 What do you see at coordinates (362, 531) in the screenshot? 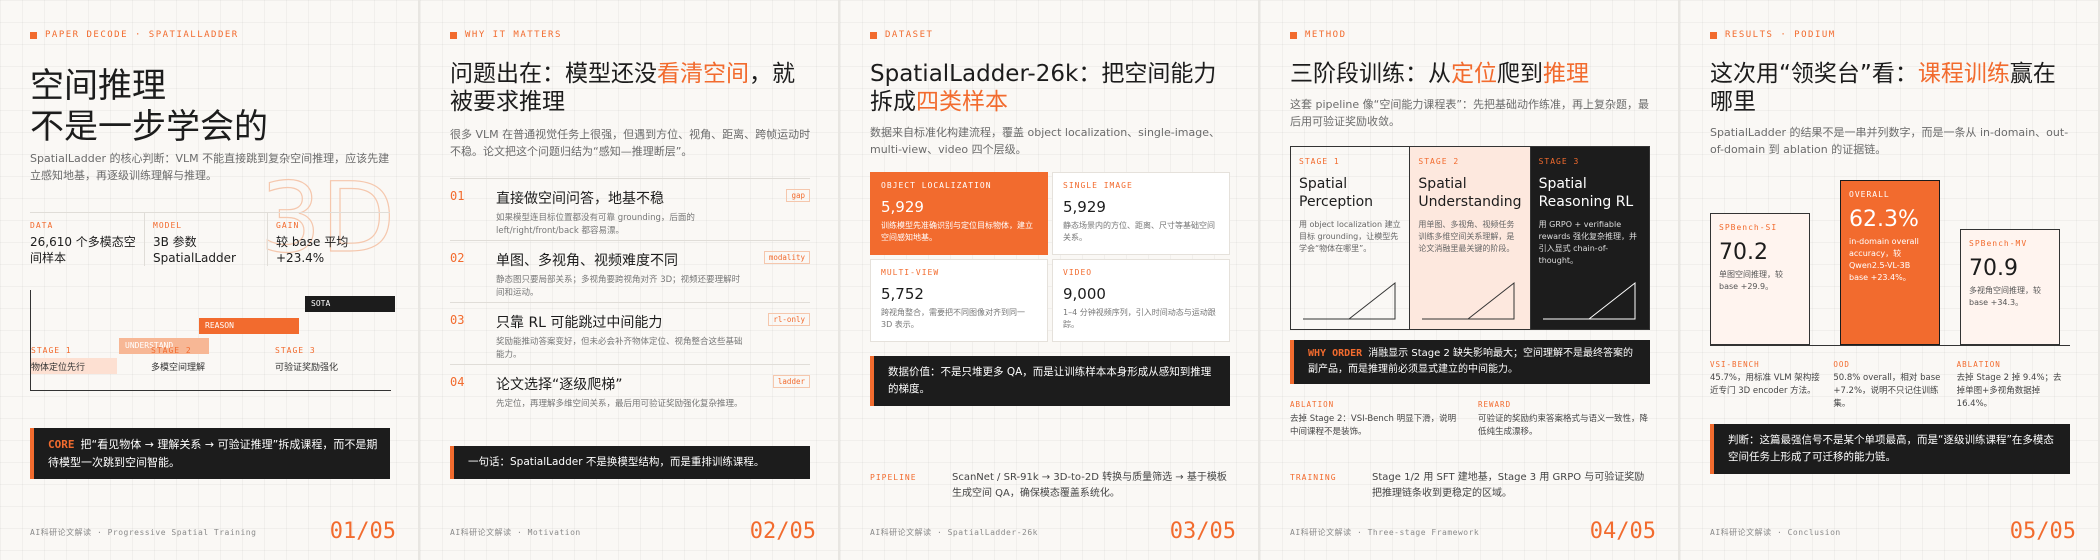
I see `page-number: 01/05` at bounding box center [362, 531].